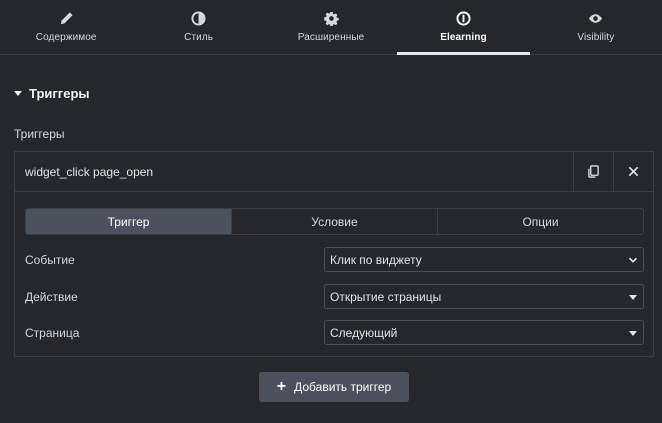 The width and height of the screenshot is (662, 423). I want to click on close-icon, so click(633, 171).